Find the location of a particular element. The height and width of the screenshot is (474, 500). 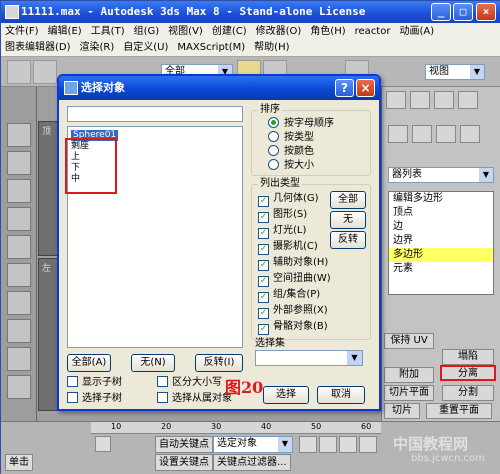

menu-edit: 编辑(E) is located at coordinates (65, 31).